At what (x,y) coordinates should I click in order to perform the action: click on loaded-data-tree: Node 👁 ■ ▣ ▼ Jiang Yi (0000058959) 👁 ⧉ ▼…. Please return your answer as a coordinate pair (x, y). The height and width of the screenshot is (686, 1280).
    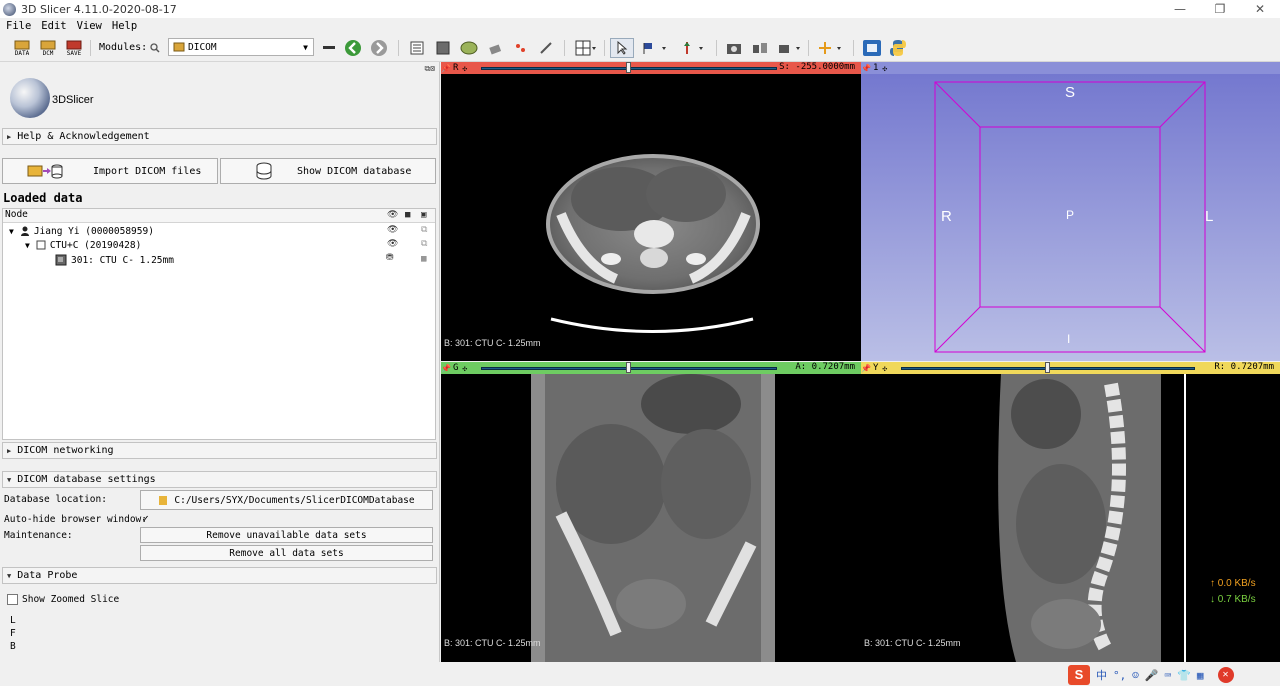
    Looking at the image, I should click on (219, 324).